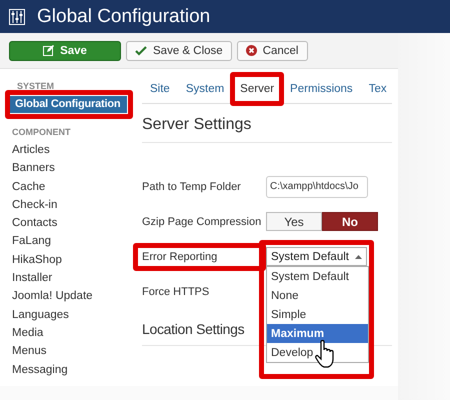  I want to click on dropdown-option: System Default, so click(317, 276).